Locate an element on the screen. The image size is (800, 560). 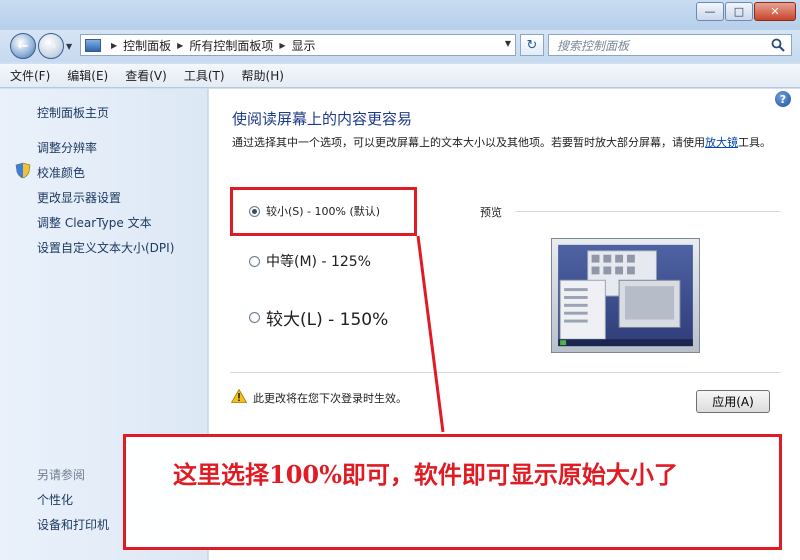
sidebar-item-control-panel-home: 控制面板主页 is located at coordinates (73, 112).